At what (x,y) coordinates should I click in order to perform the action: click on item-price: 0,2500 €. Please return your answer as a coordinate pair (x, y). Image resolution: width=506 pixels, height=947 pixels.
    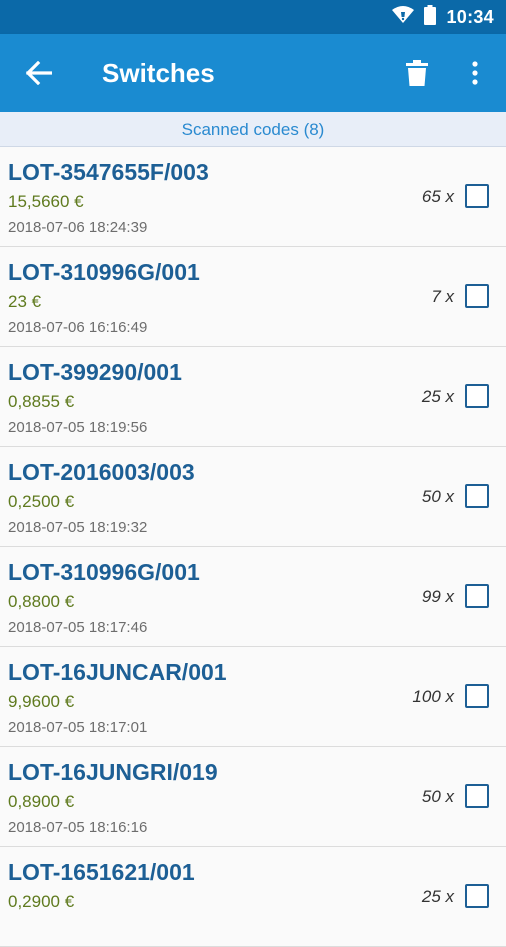
    Looking at the image, I should click on (41, 501).